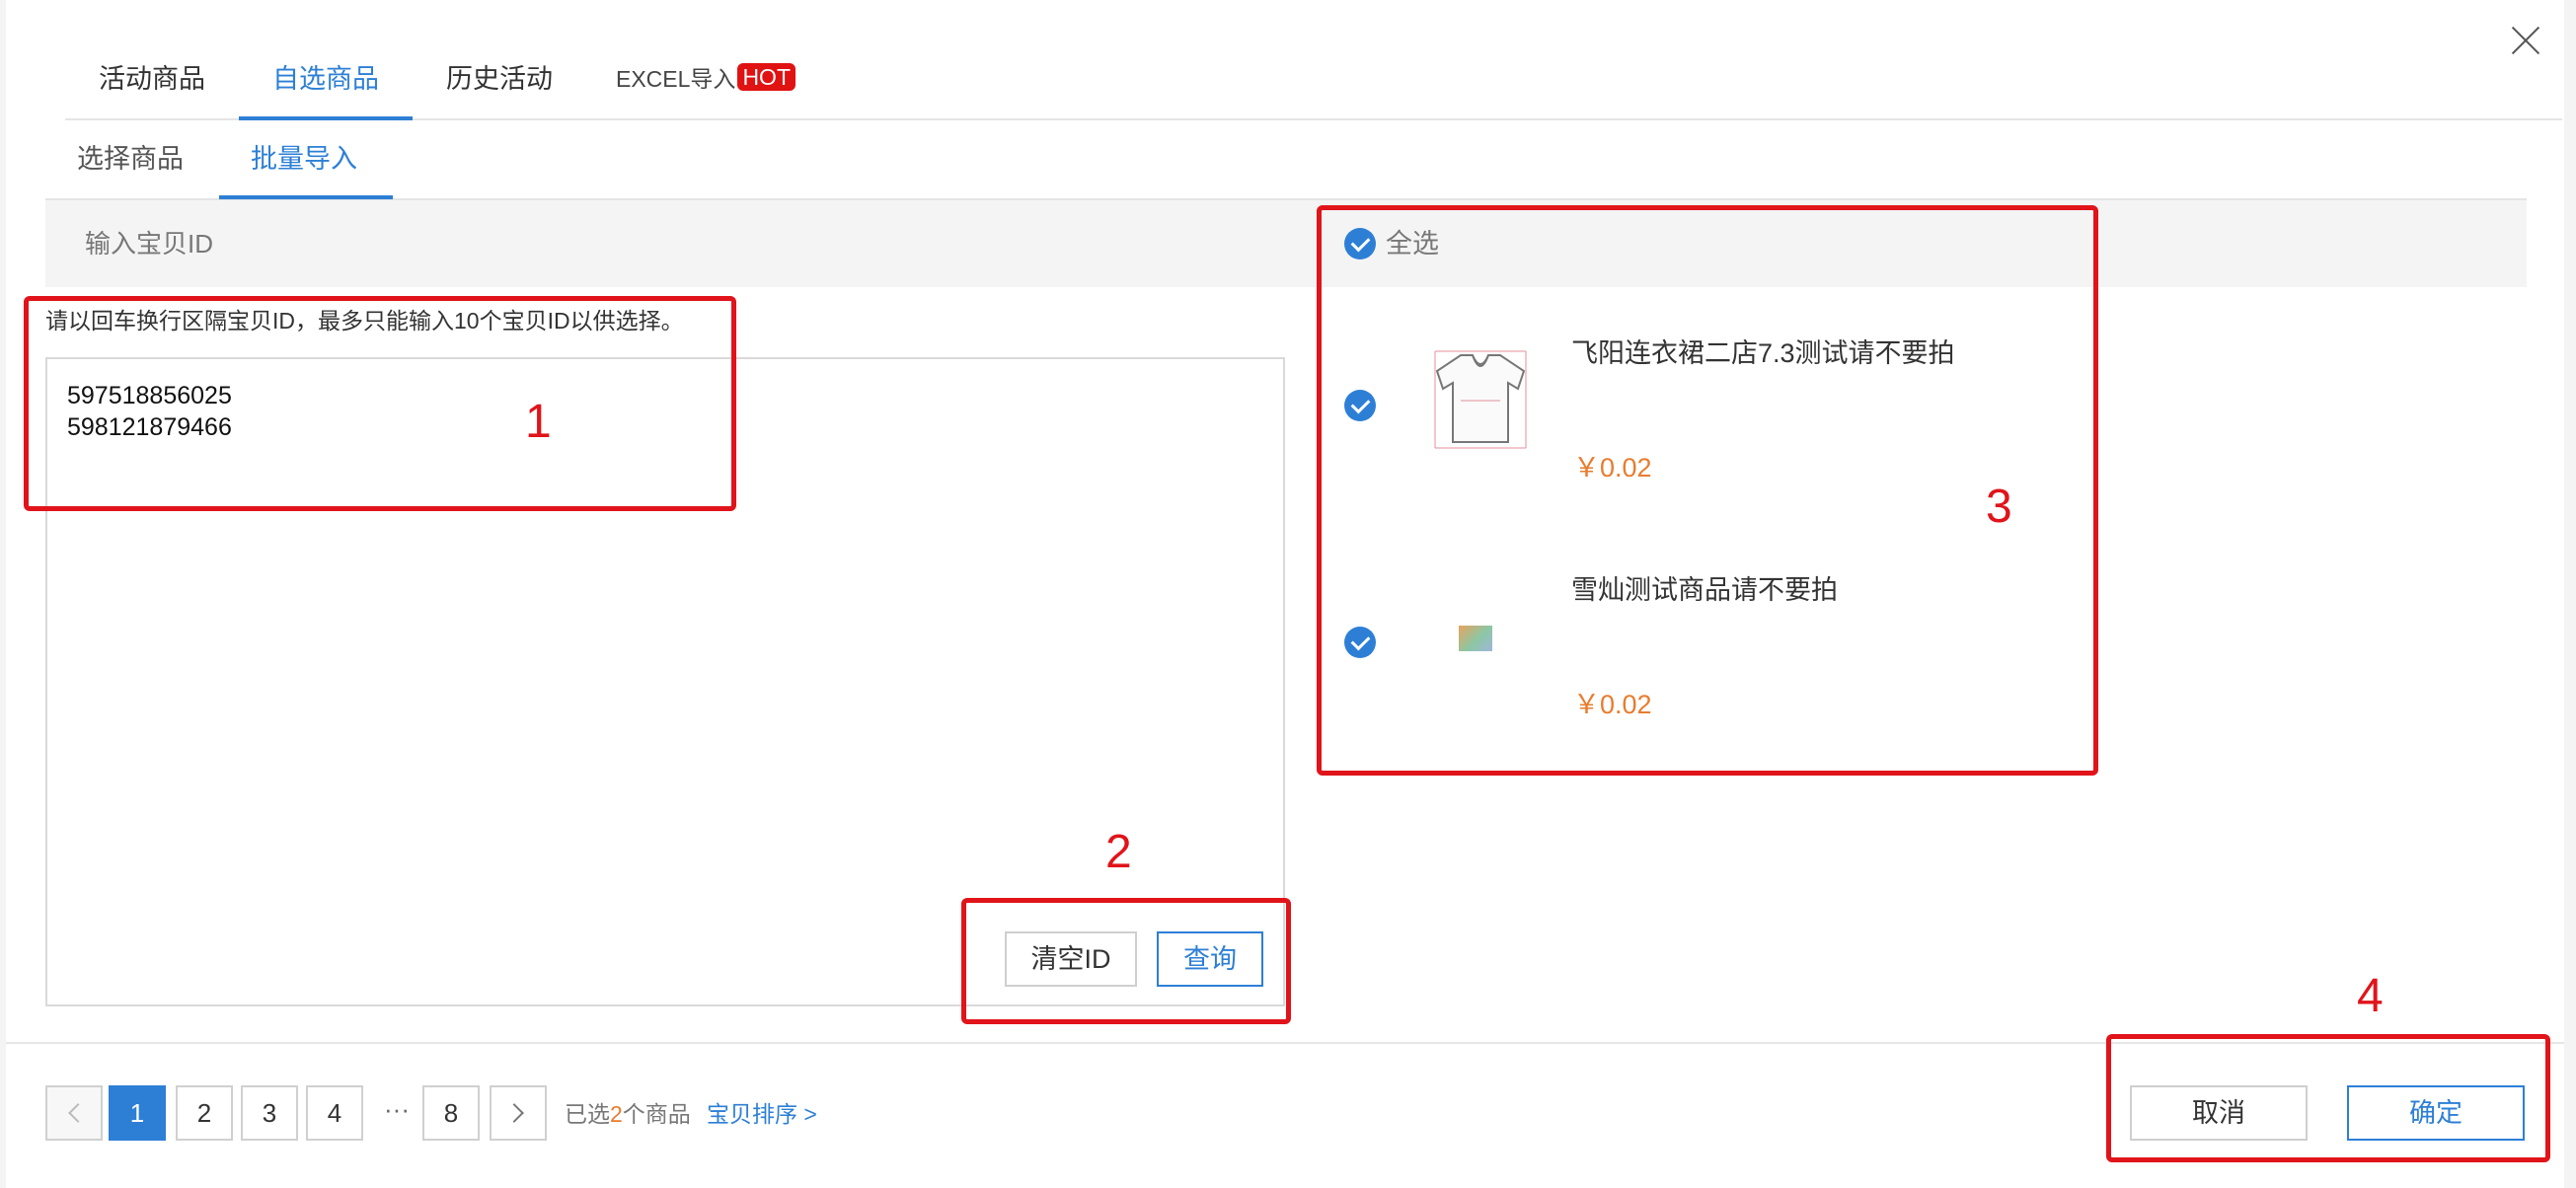 The width and height of the screenshot is (2576, 1188). I want to click on selected-suffix: 个商品, so click(656, 1114).